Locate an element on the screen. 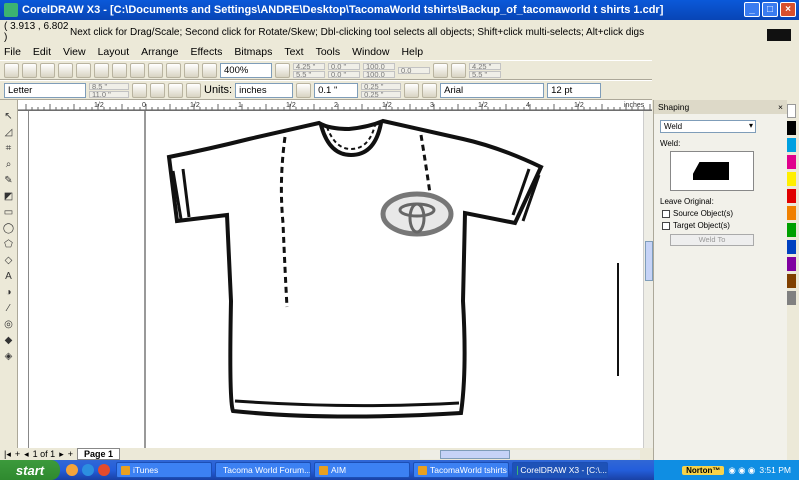  shaping-mode-select: Weld is located at coordinates (708, 126).